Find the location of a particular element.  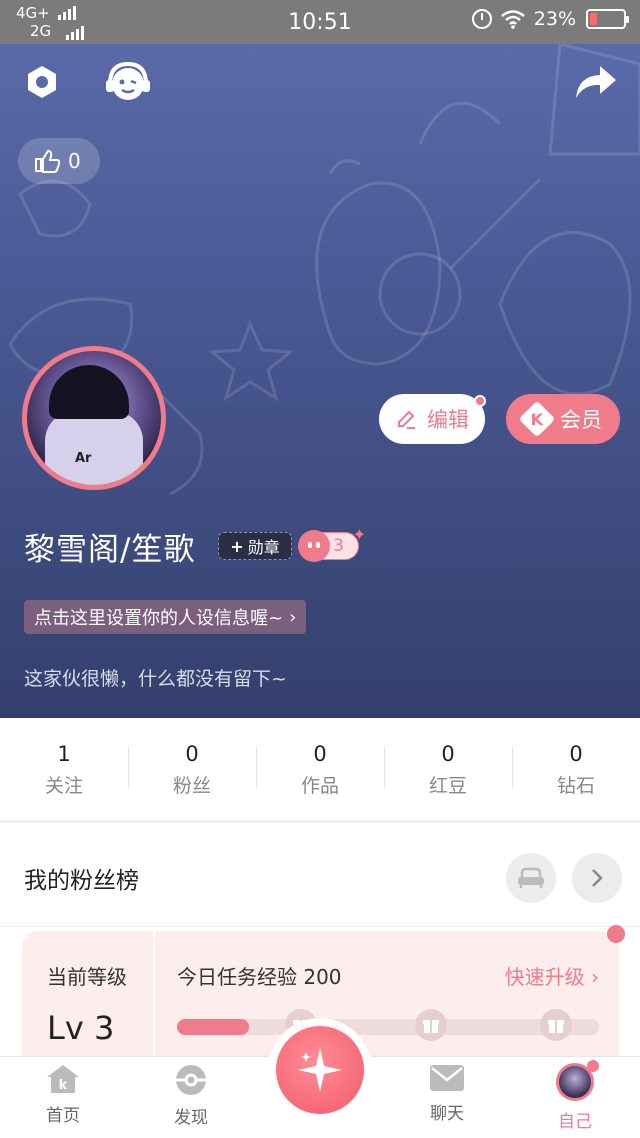

stat-diamonds: 0 钻石 is located at coordinates (576, 769).